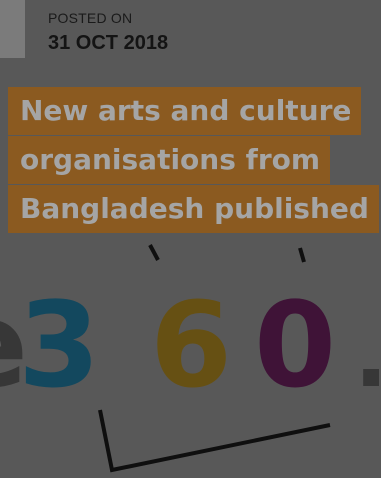 The height and width of the screenshot is (478, 381). I want to click on date-accent-bar, so click(12, 29).